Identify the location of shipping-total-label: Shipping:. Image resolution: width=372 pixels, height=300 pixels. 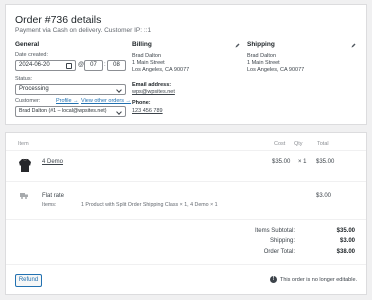
(282, 241).